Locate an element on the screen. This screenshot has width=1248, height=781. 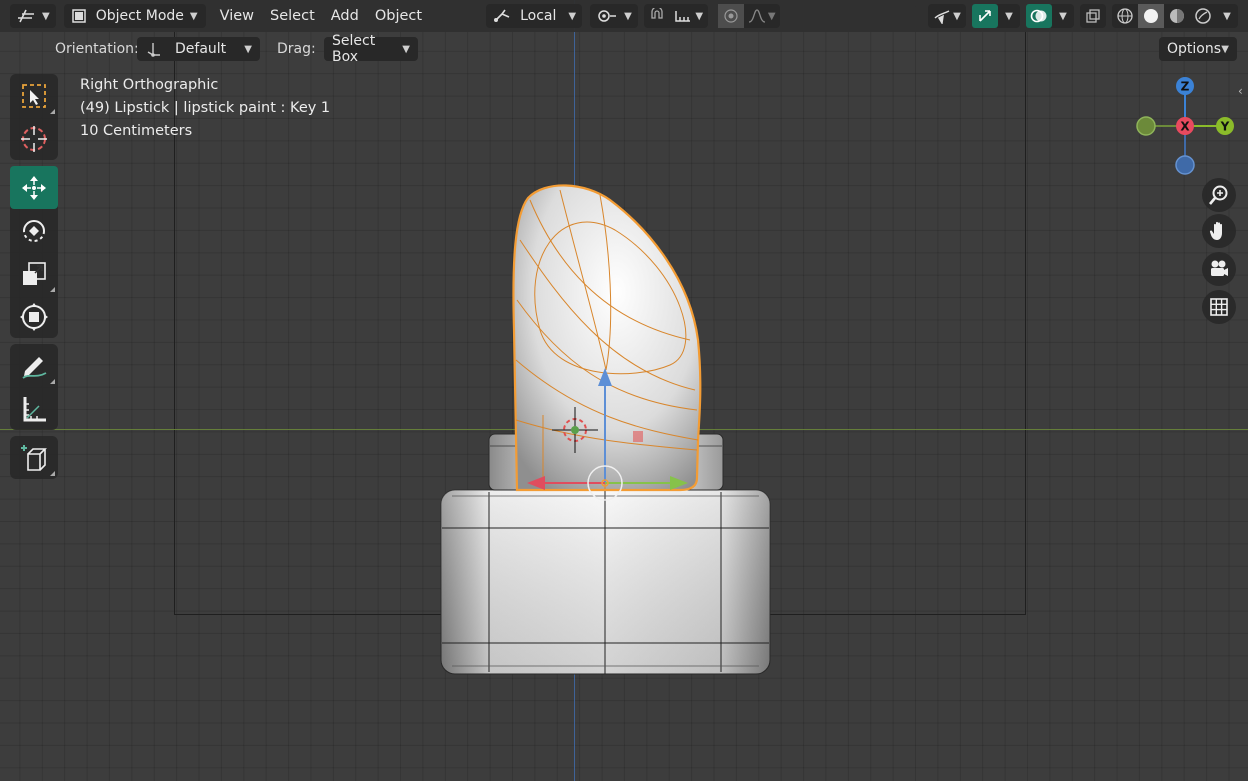
snap-target-dropdown: ▼ is located at coordinates (689, 16).